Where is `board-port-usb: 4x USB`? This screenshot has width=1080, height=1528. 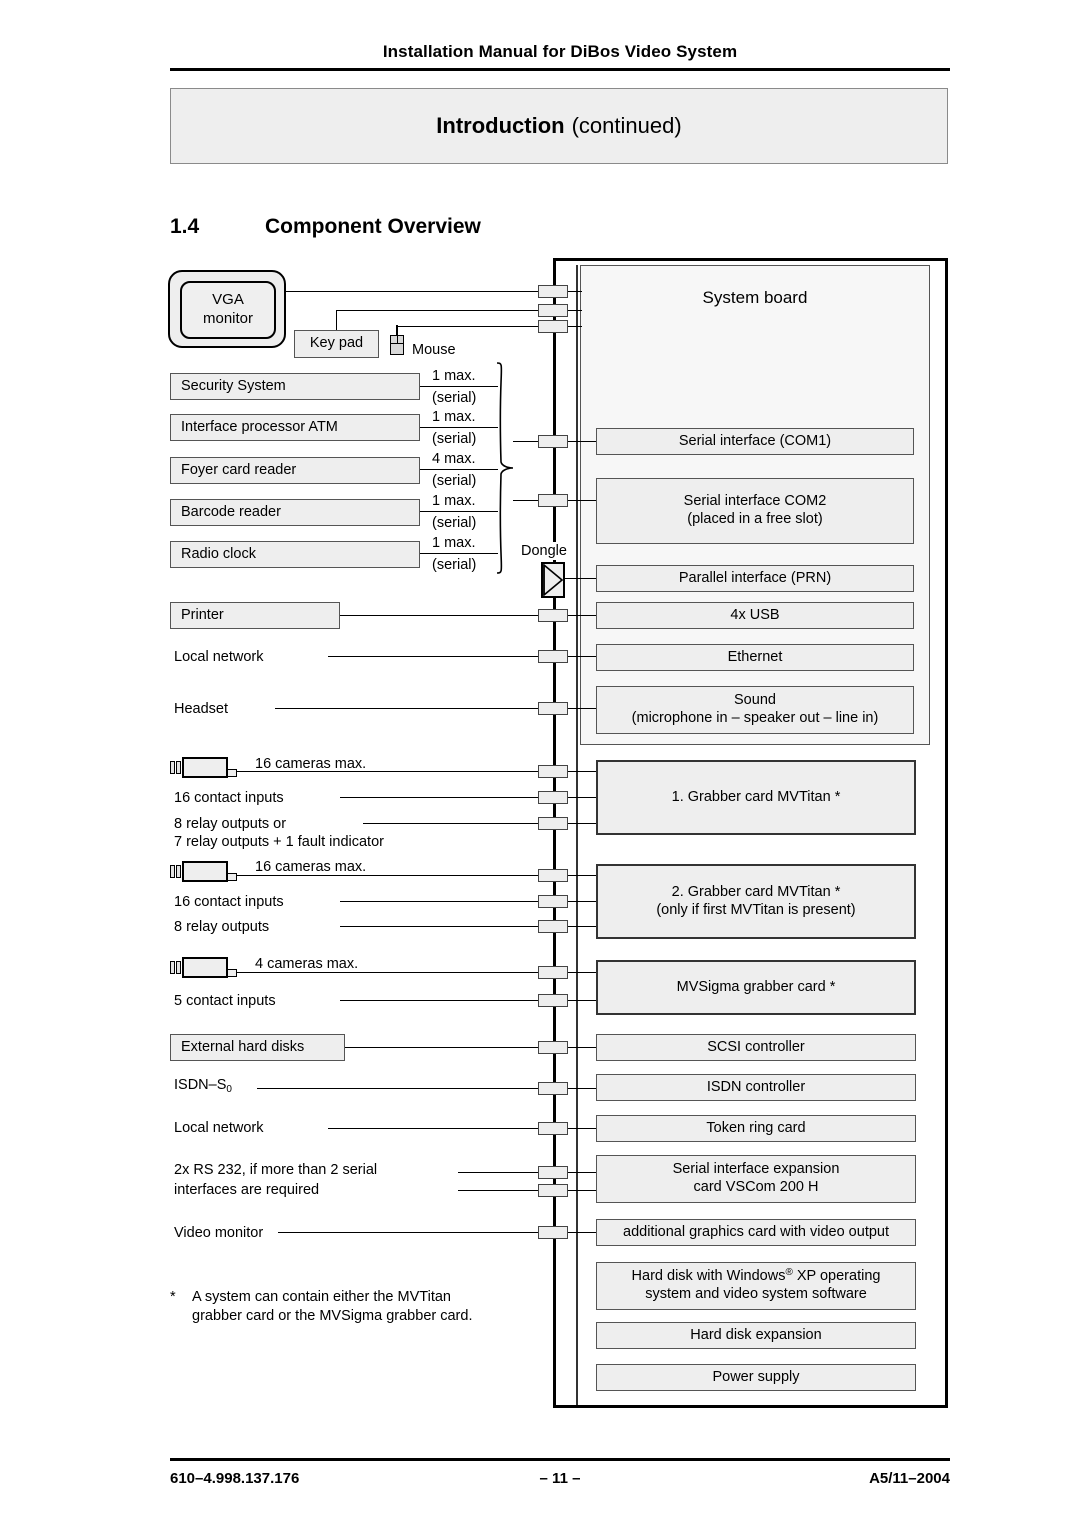
board-port-usb: 4x USB is located at coordinates (755, 615).